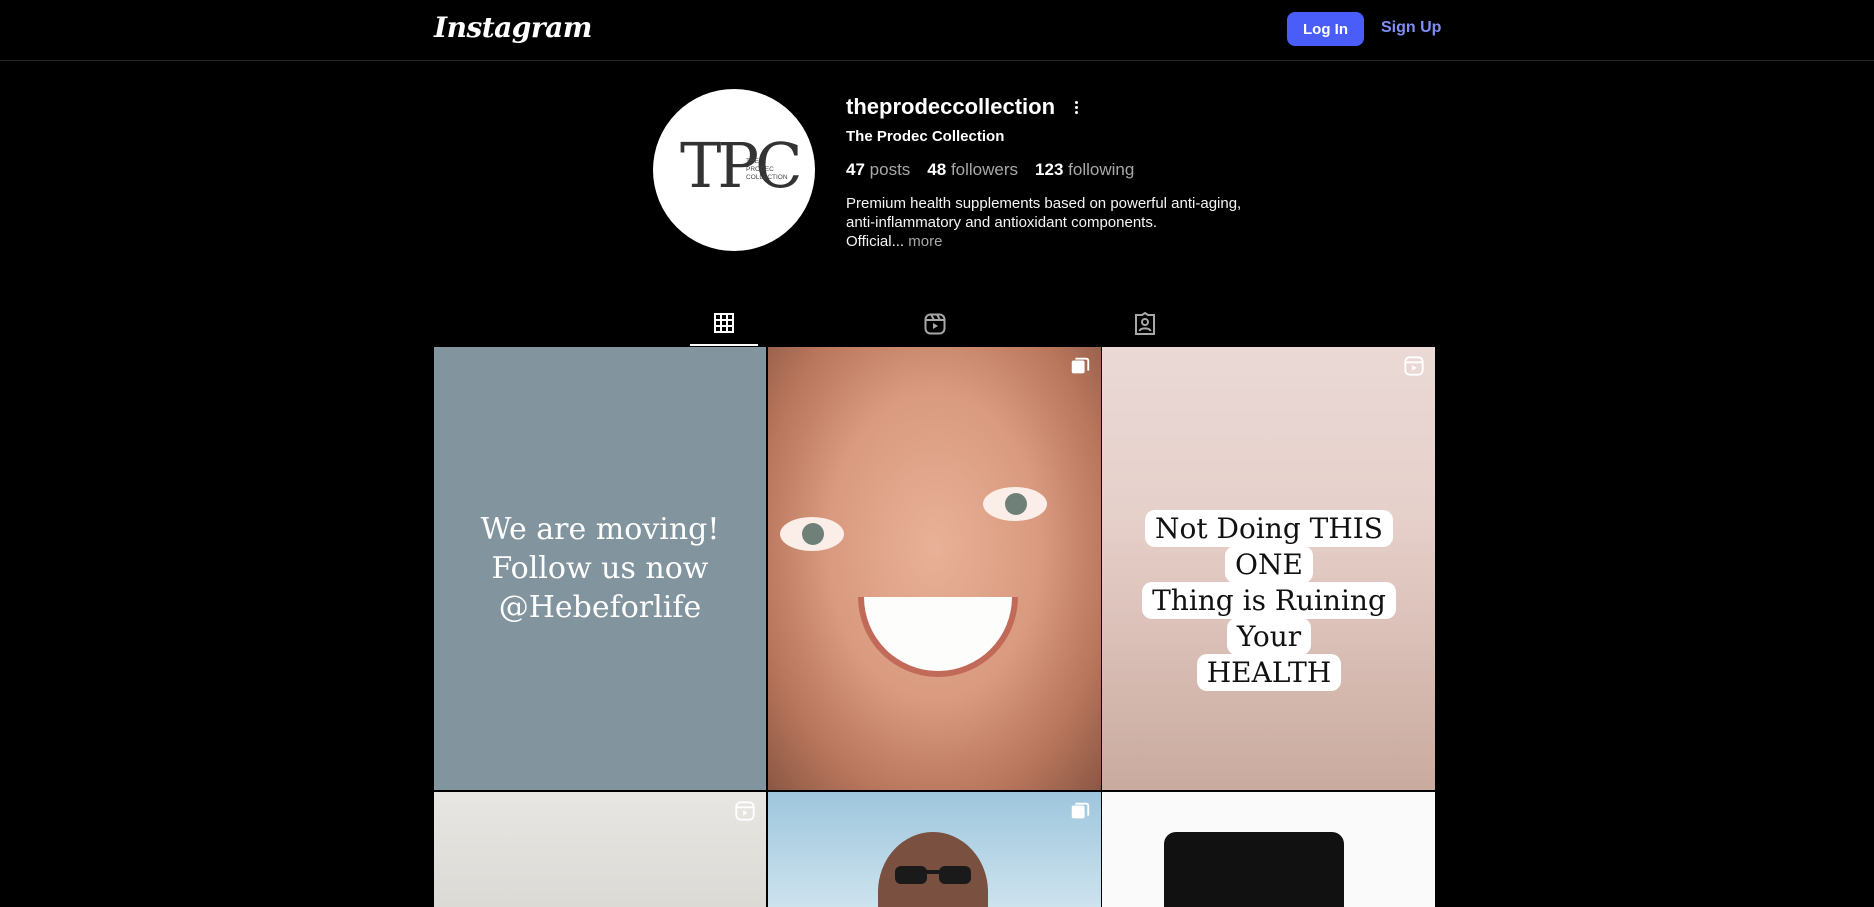 The width and height of the screenshot is (1874, 907). I want to click on profile-tabs, so click(934, 324).